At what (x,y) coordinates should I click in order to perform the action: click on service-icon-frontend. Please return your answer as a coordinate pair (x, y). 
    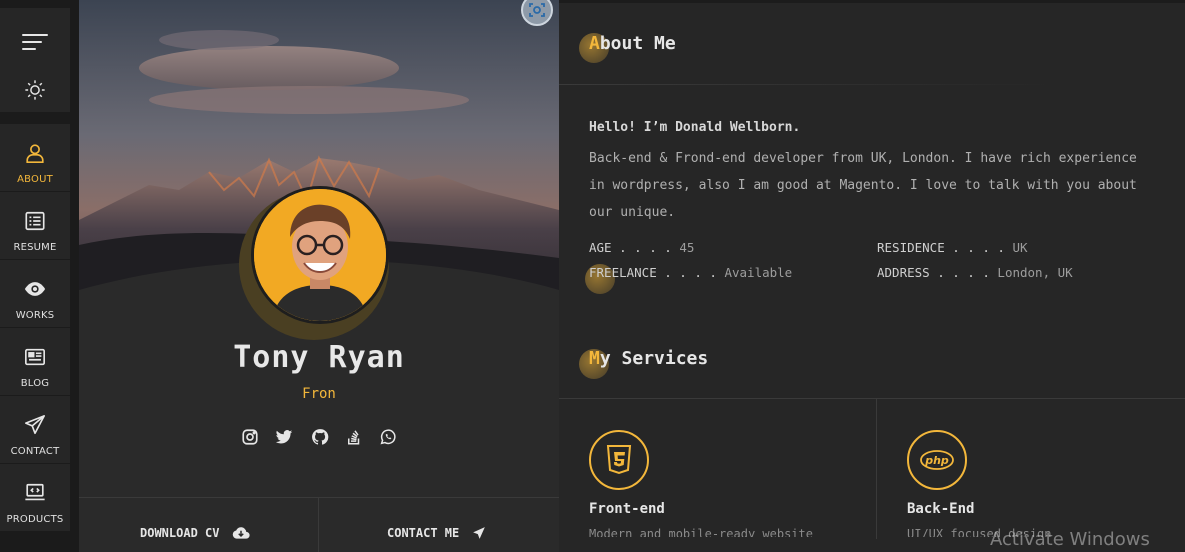
    Looking at the image, I should click on (619, 460).